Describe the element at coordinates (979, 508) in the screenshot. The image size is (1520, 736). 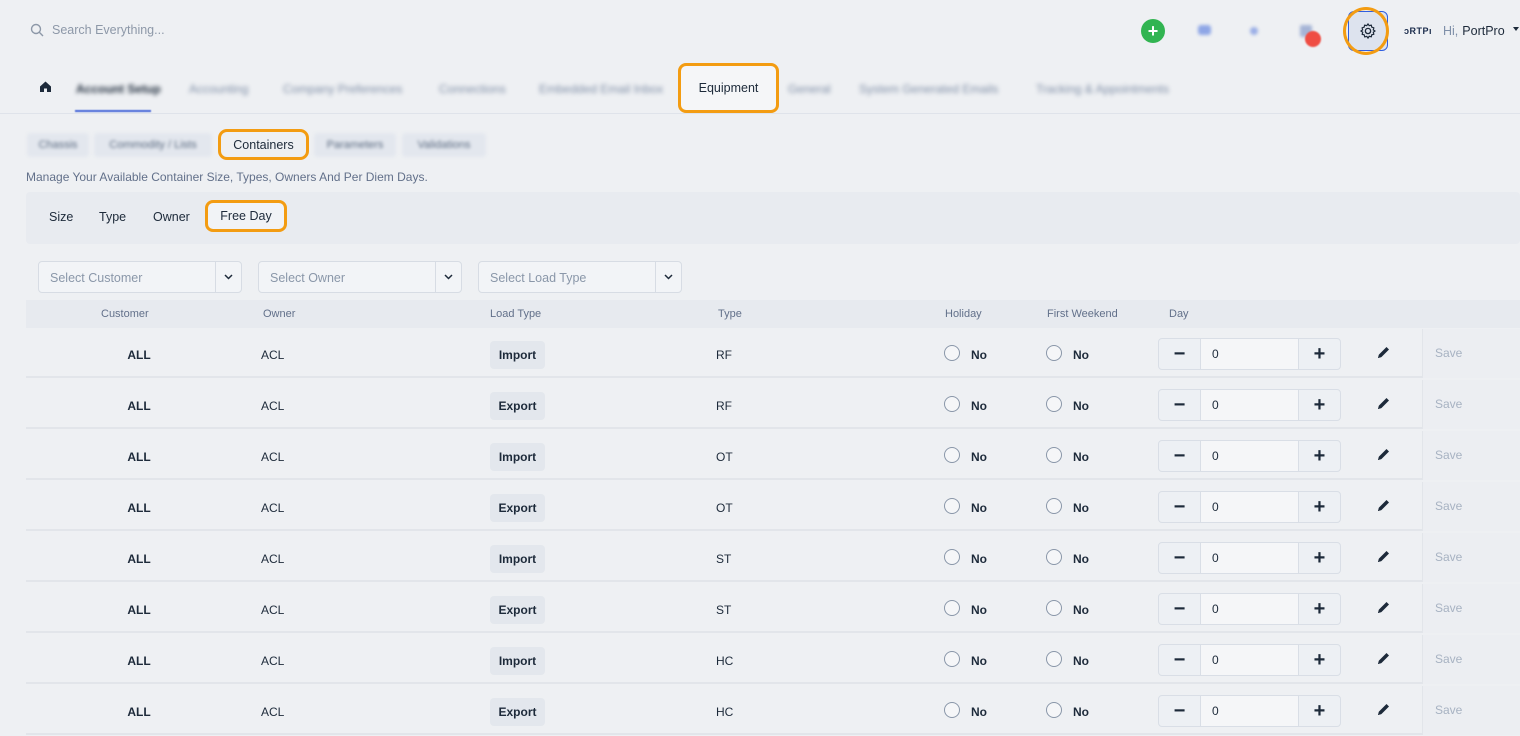
I see `holiday-label: No` at that location.